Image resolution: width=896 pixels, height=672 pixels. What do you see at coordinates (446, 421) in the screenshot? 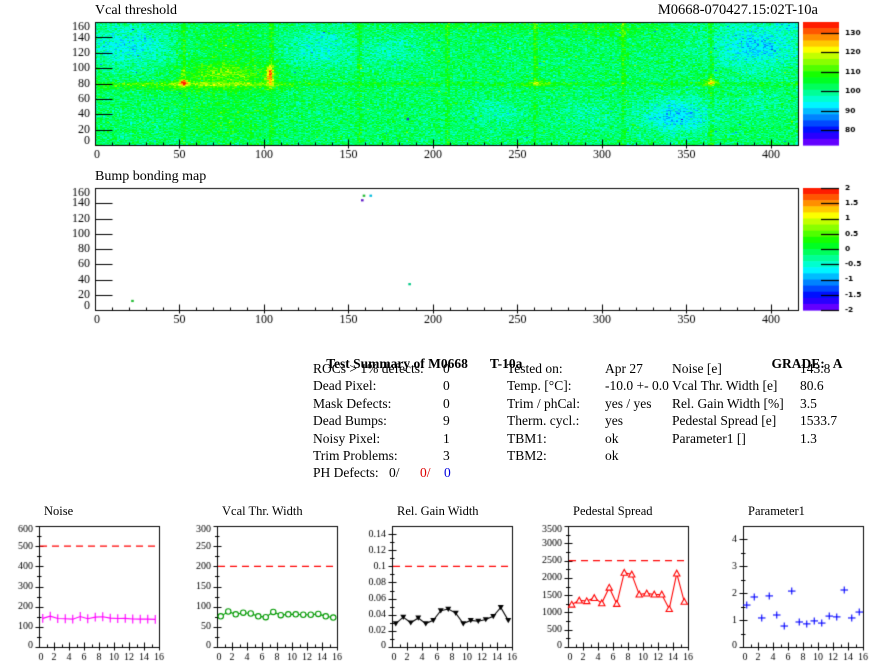
I see `defect-value: 9` at bounding box center [446, 421].